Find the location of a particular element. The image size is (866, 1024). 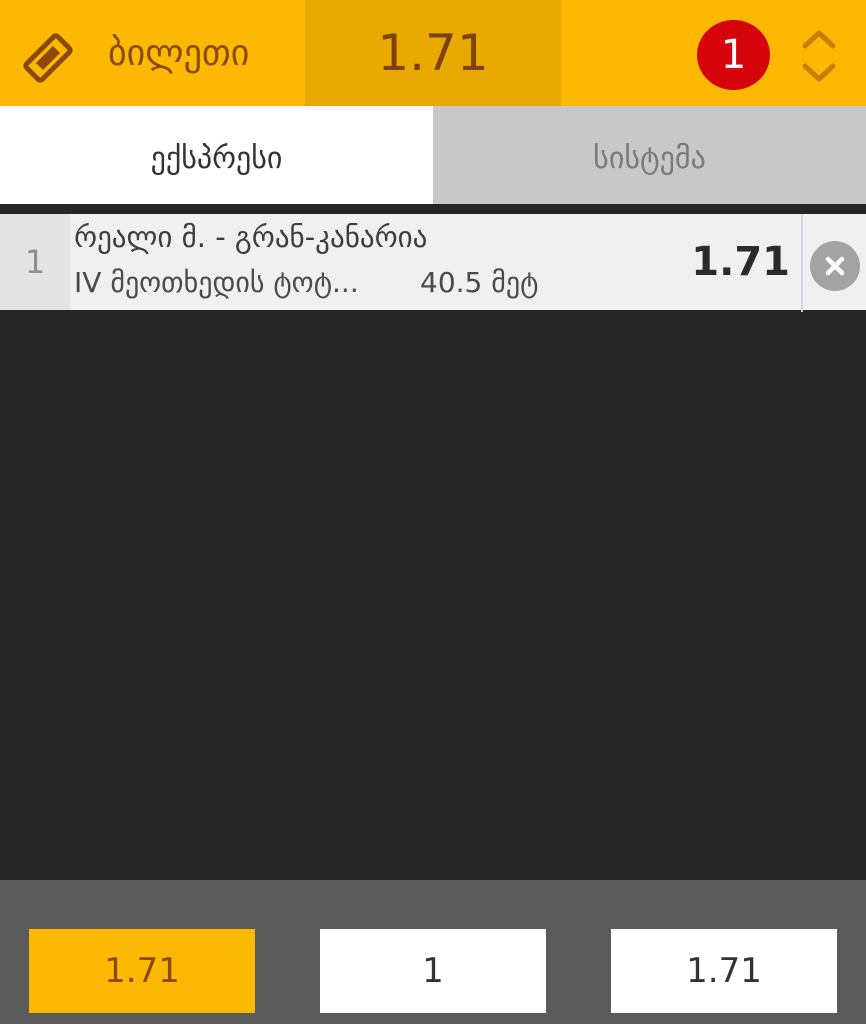

bet-type-tabs: ექსპრესი სისტემა is located at coordinates (433, 155).